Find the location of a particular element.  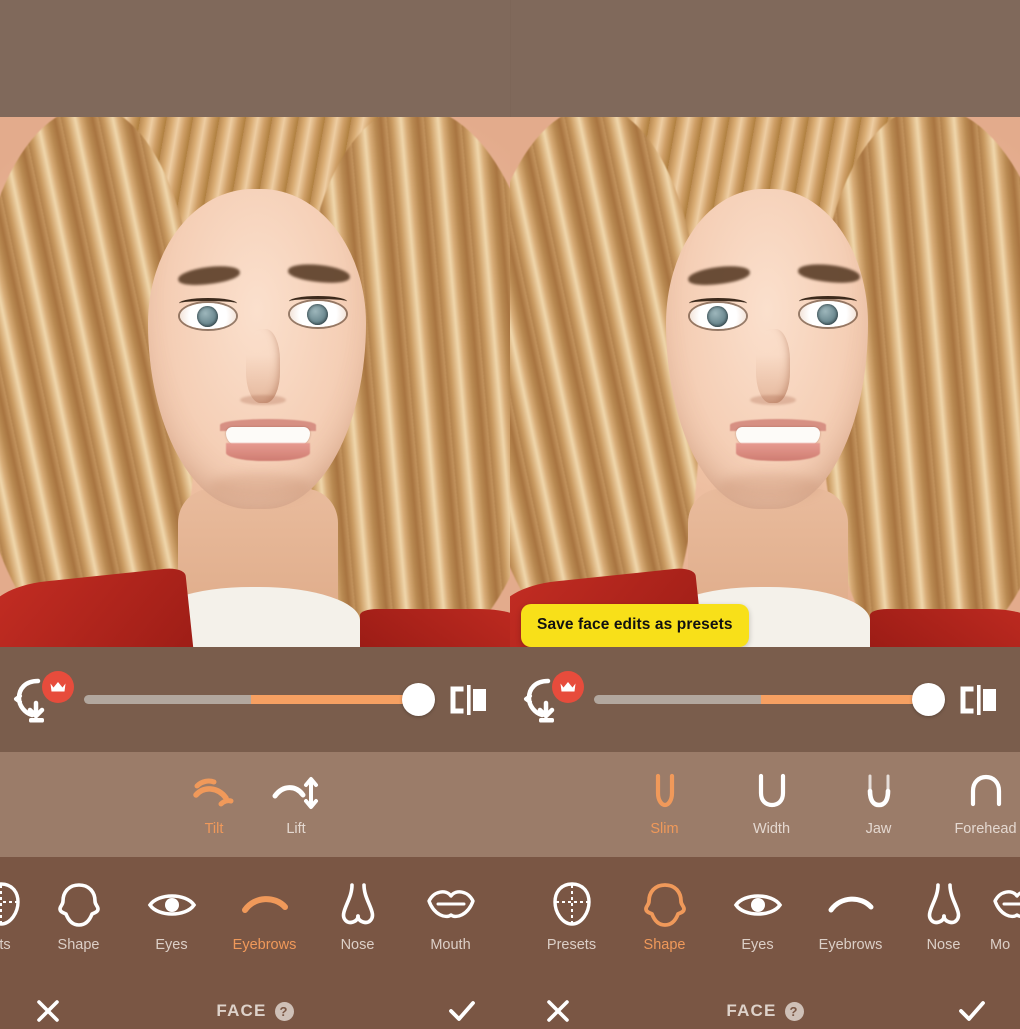

suboption-lift: Lift is located at coordinates (296, 805).